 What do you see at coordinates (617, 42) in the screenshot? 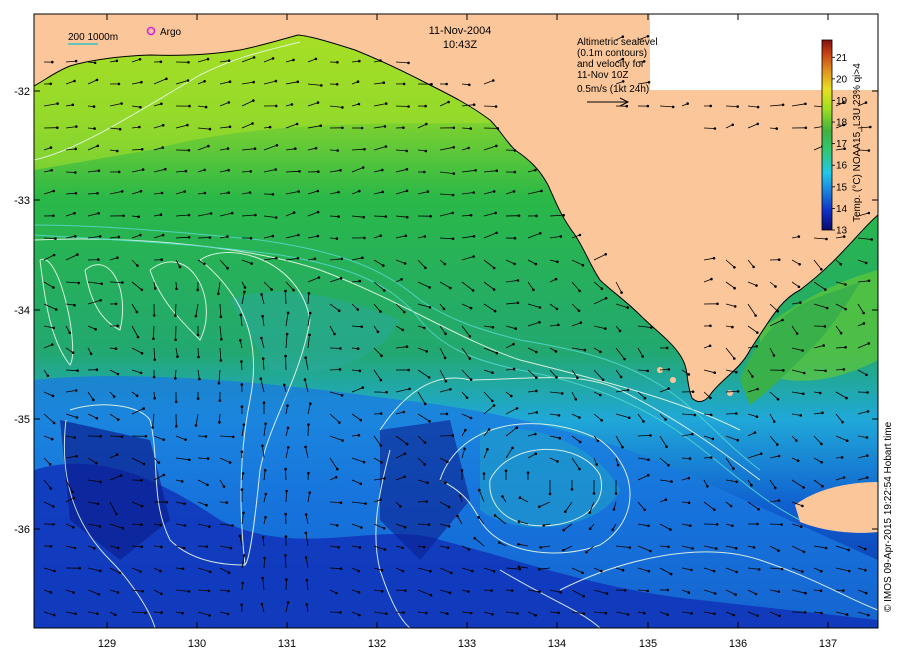
I see `velocity-note-line: Altimetric sealevel` at bounding box center [617, 42].